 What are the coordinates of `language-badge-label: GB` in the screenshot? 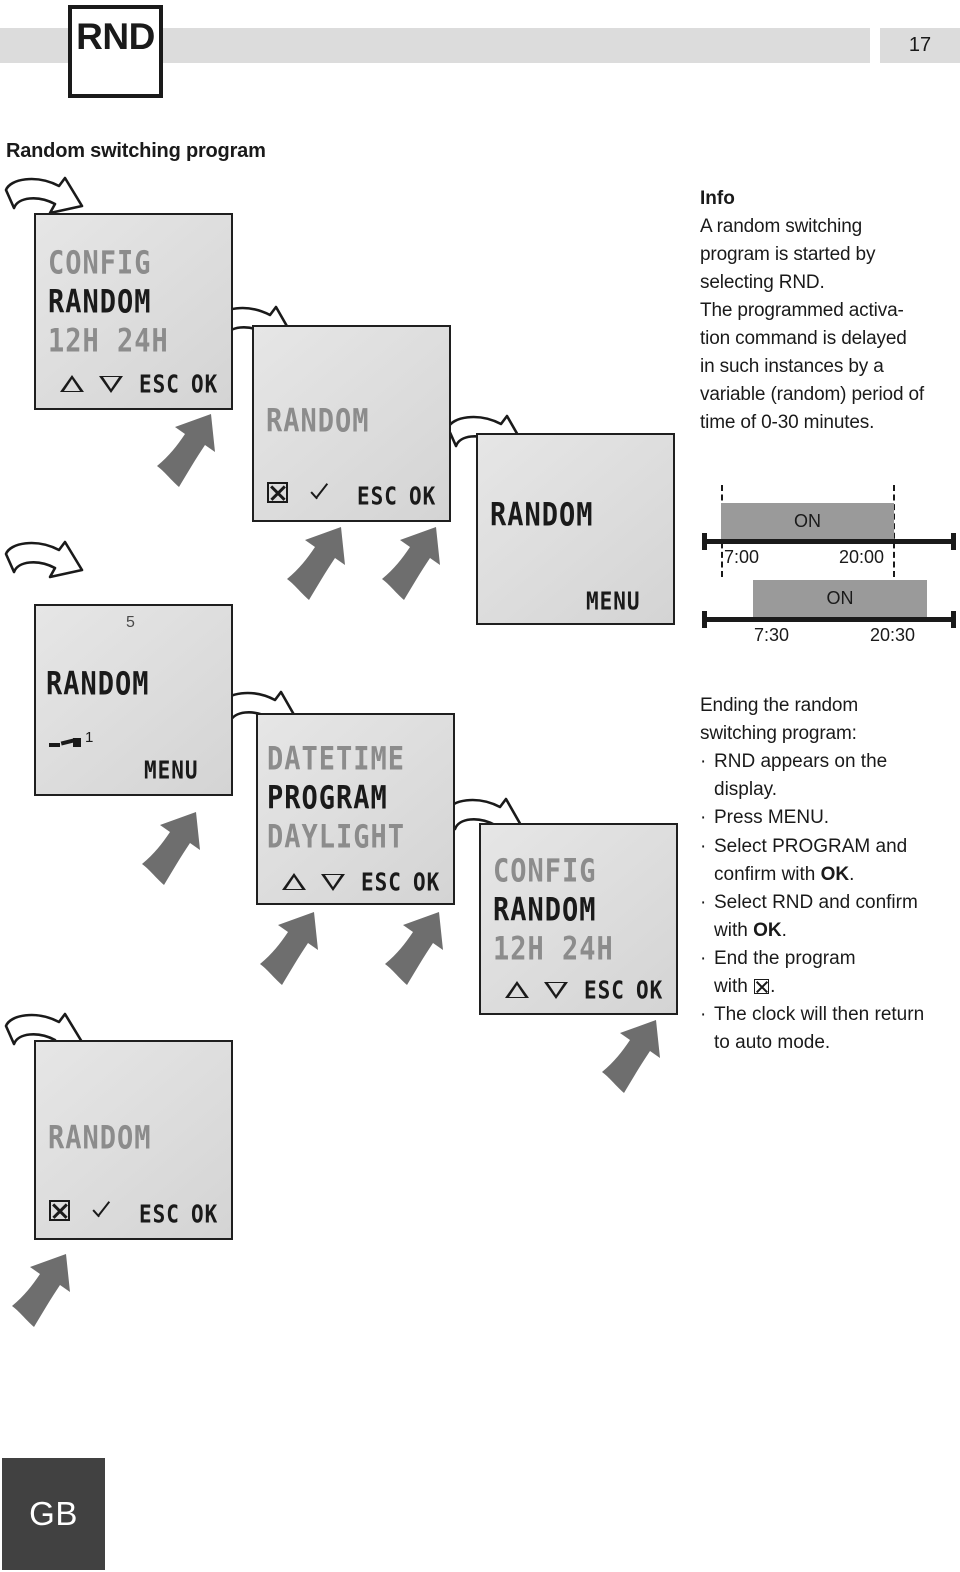 It's located at (53, 1513).